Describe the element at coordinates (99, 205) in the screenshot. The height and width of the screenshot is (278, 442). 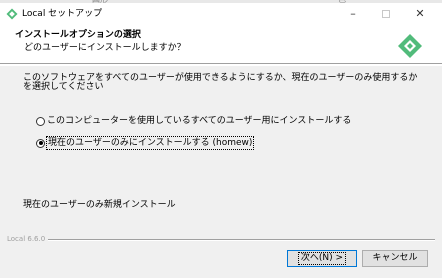
I see `install-status-text: 現在のユーザーのみ新規インストール` at that location.